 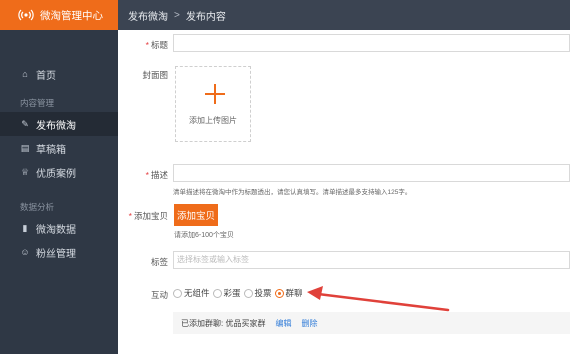 What do you see at coordinates (292, 192) in the screenshot?
I see `desc-hint: 清单描述将在微淘中作为标题透出，请您认真填写。清单描述最多支持输入125字。` at bounding box center [292, 192].